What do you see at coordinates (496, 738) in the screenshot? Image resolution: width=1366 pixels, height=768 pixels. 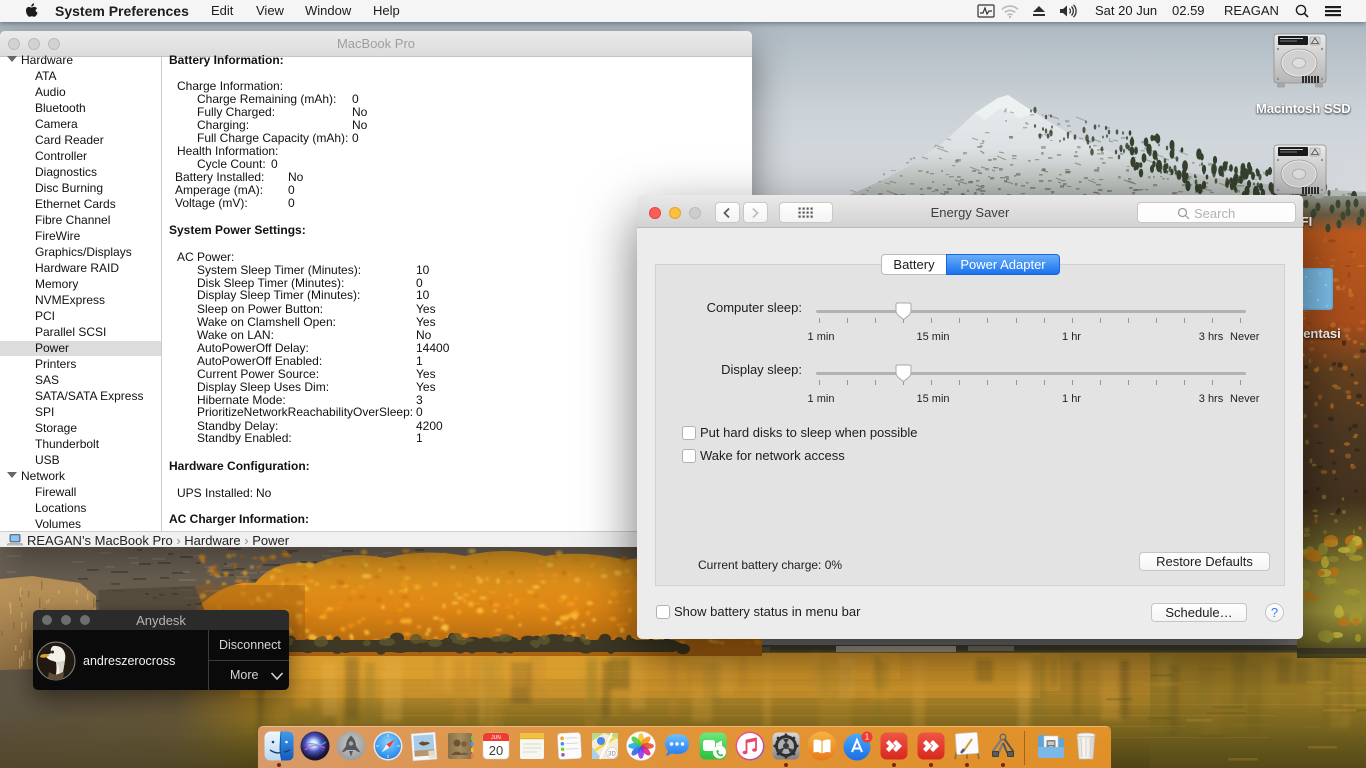 I see `svg-text: JUN` at bounding box center [496, 738].